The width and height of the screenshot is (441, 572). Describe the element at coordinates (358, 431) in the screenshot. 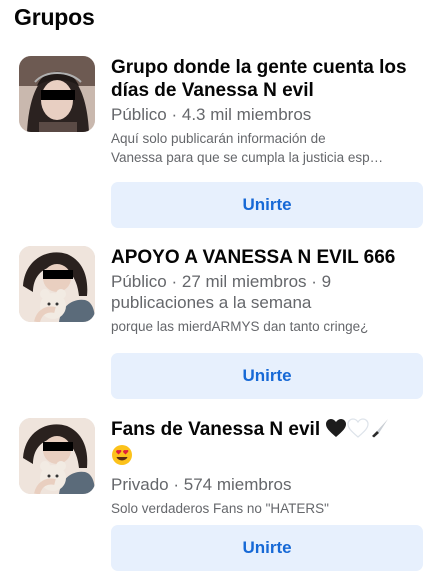

I see `white-heart-icon` at that location.